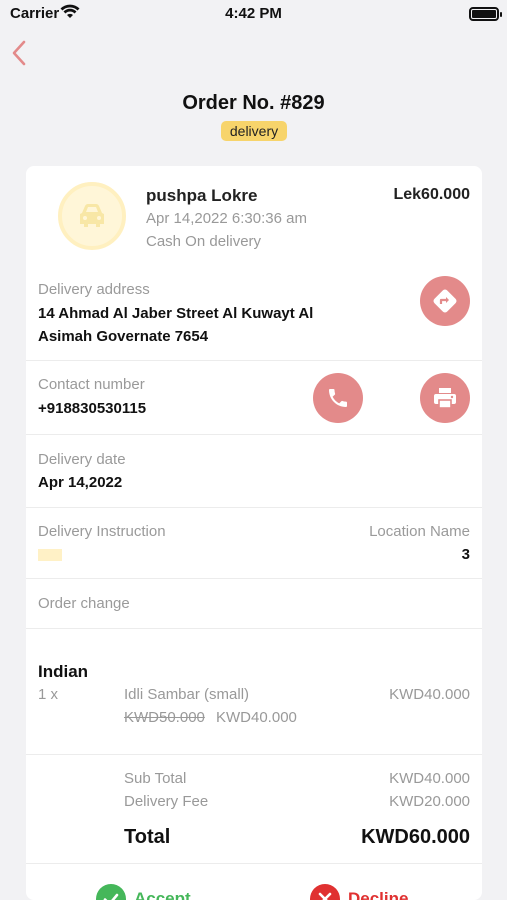 This screenshot has height=900, width=507. I want to click on accept-label: Accept, so click(162, 894).